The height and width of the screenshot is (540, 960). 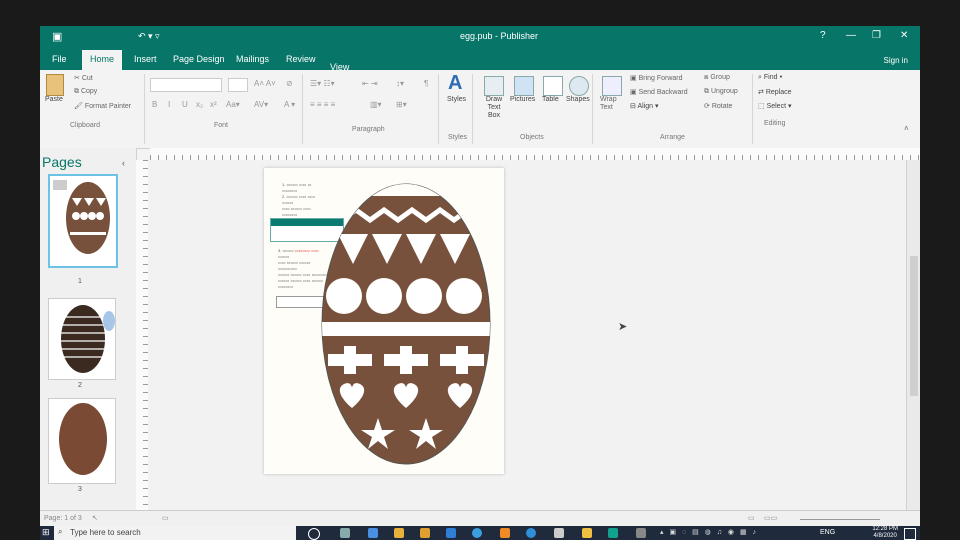 I want to click on font-name-box, so click(x=186, y=85).